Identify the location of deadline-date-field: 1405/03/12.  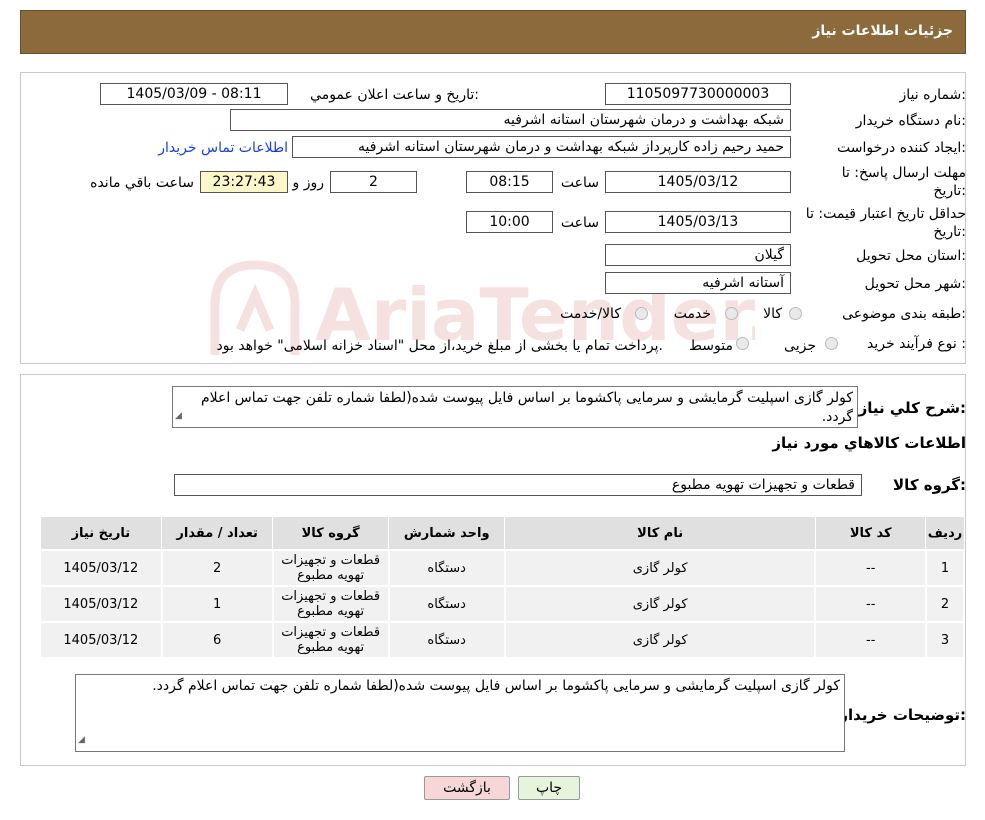
(698, 182).